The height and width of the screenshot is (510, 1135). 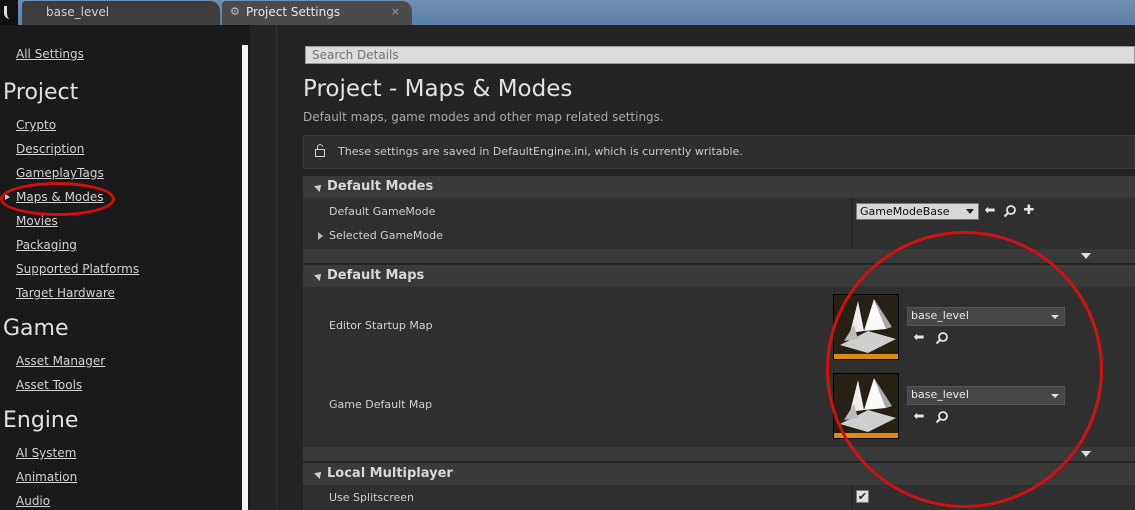 I want to click on sidebar-item-asset-tools: Asset Tools, so click(x=49, y=385).